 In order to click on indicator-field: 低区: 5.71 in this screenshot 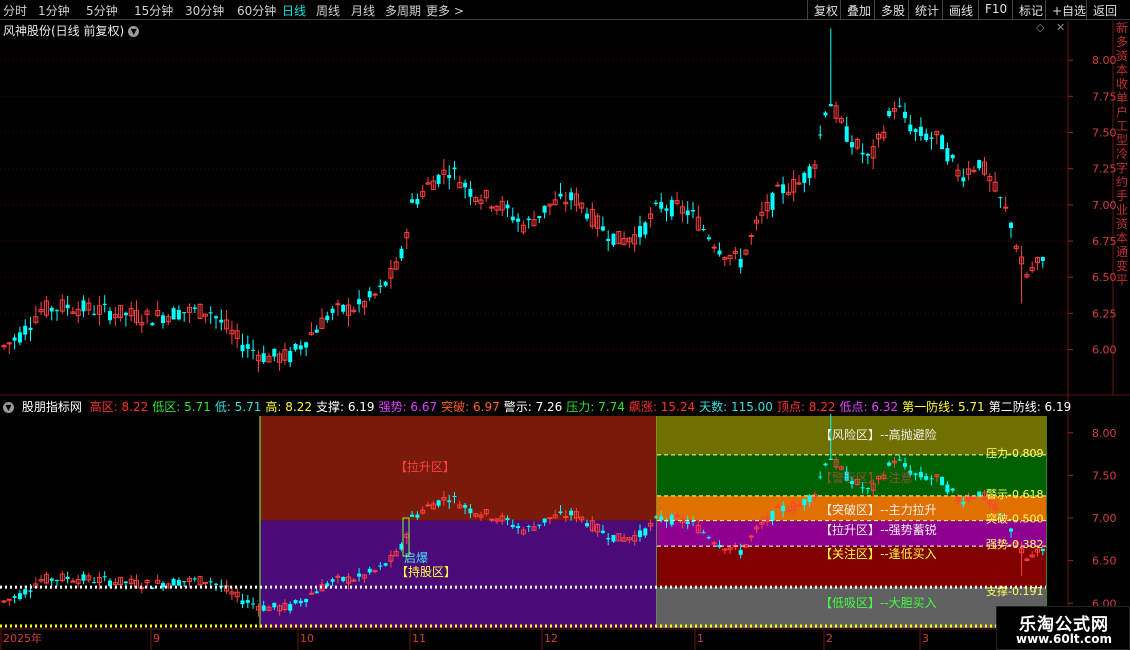, I will do `click(181, 407)`.